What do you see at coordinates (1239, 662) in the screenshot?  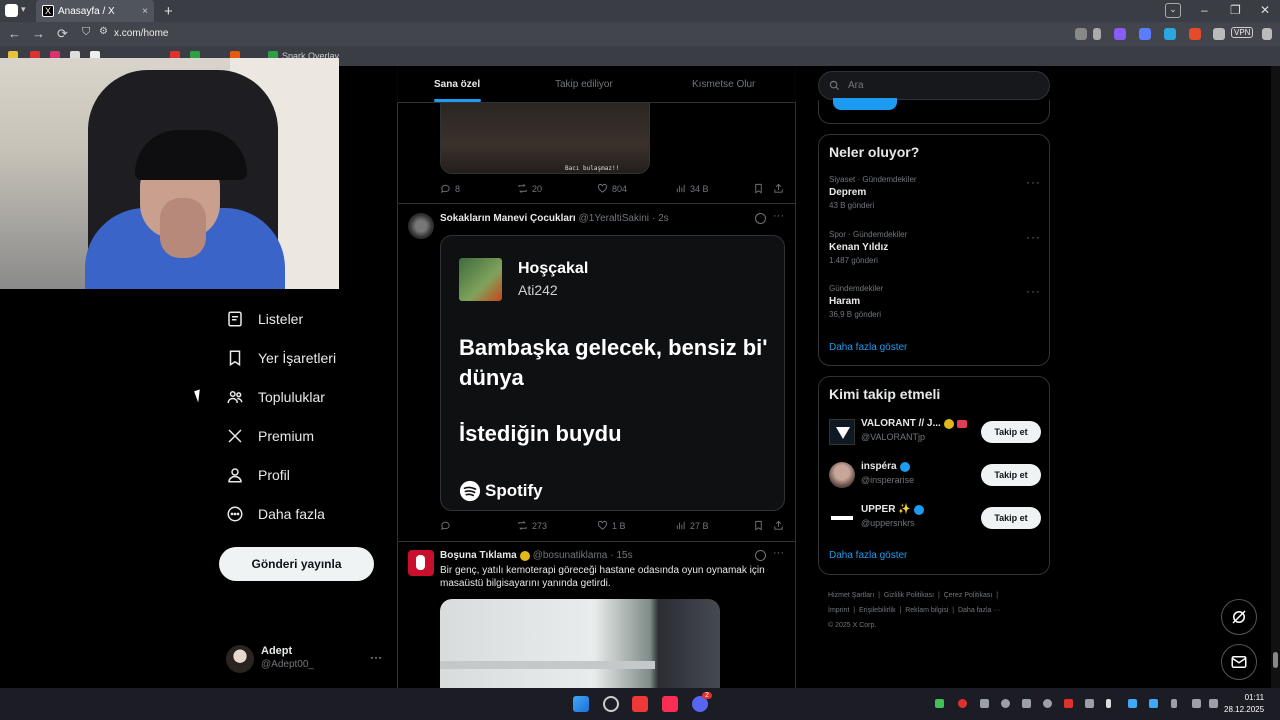 I see `messages-fab-button` at bounding box center [1239, 662].